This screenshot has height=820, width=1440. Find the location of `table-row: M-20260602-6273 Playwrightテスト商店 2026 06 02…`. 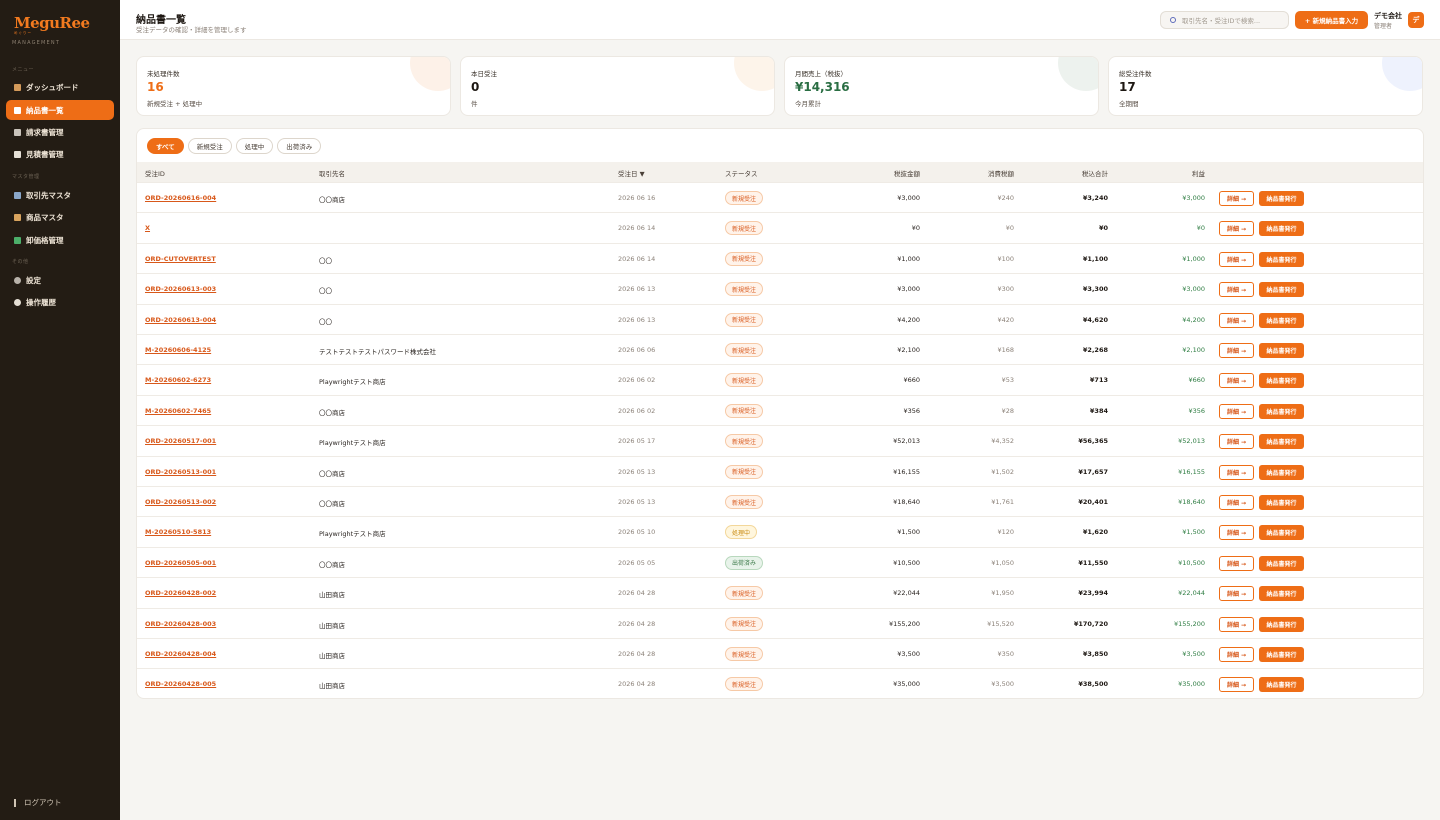

table-row: M-20260602-6273 Playwrightテスト商店 2026 06 02… is located at coordinates (780, 379).